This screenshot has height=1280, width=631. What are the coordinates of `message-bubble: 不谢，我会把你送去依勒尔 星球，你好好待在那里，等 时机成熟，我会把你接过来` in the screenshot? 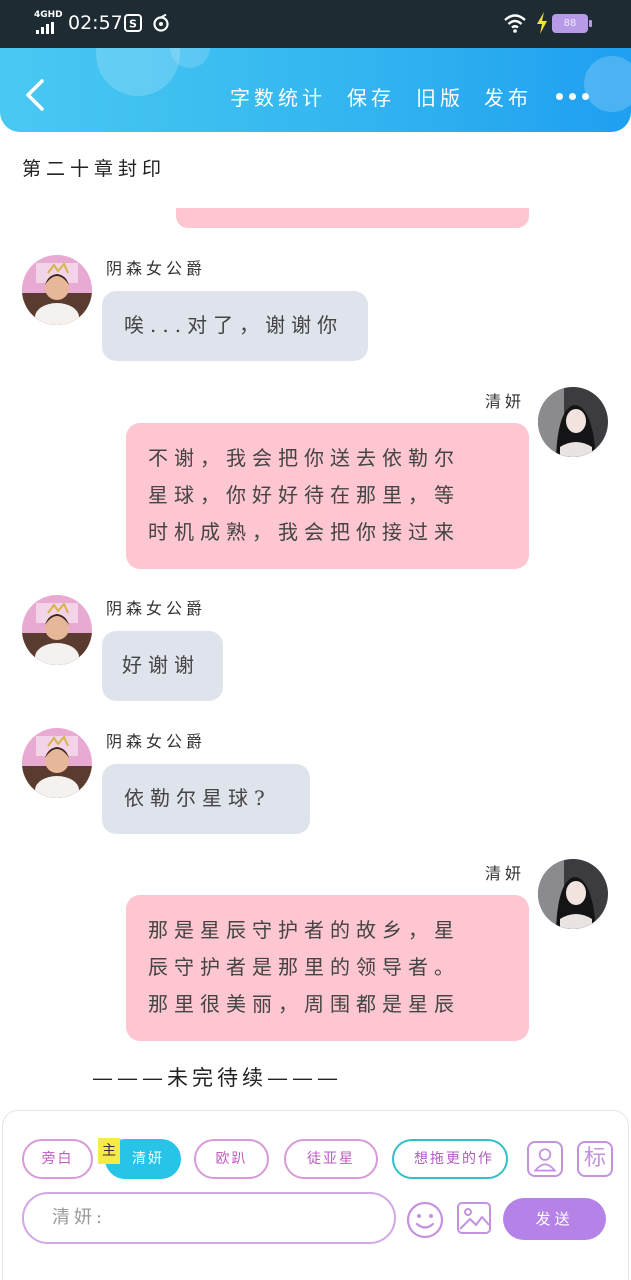 It's located at (327, 496).